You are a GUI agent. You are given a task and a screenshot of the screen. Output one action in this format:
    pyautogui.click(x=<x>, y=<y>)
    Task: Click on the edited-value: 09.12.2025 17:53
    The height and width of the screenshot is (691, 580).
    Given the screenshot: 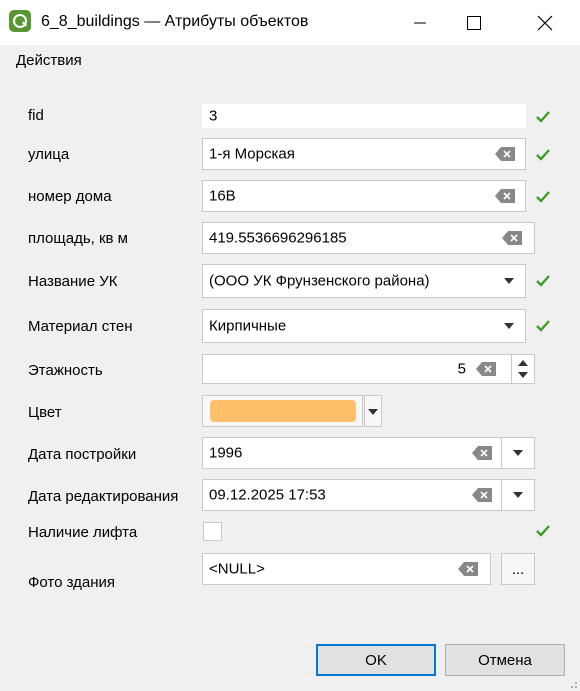 What is the action you would take?
    pyautogui.click(x=267, y=495)
    